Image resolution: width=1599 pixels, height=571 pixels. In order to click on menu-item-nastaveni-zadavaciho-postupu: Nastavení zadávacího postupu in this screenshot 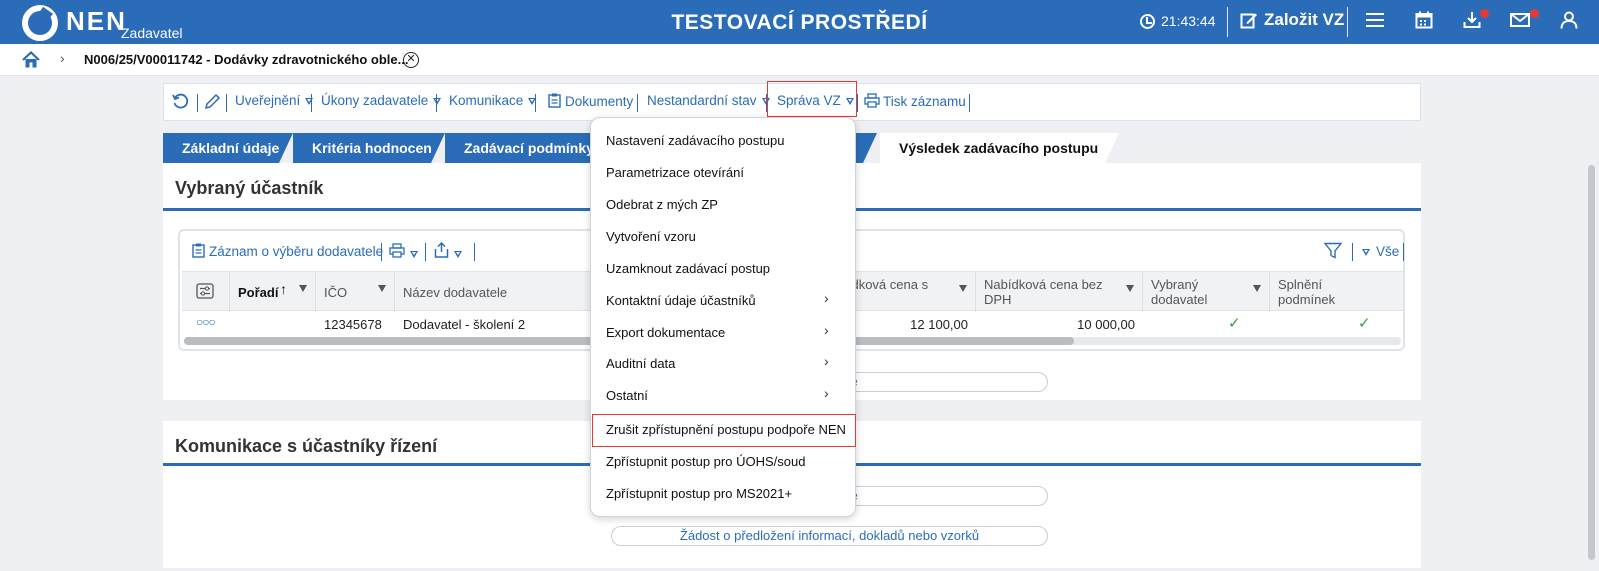, I will do `click(695, 140)`.